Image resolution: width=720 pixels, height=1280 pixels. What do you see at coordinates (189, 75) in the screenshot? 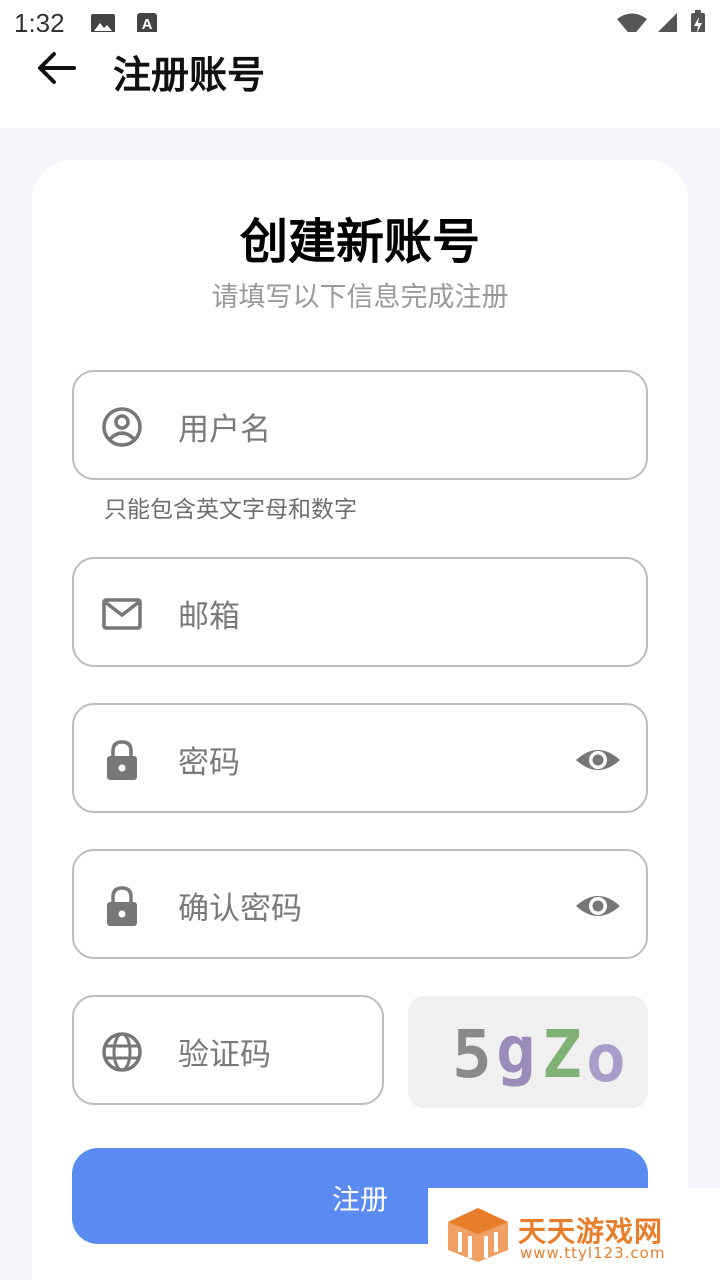
I see `page-title: 注册账号` at bounding box center [189, 75].